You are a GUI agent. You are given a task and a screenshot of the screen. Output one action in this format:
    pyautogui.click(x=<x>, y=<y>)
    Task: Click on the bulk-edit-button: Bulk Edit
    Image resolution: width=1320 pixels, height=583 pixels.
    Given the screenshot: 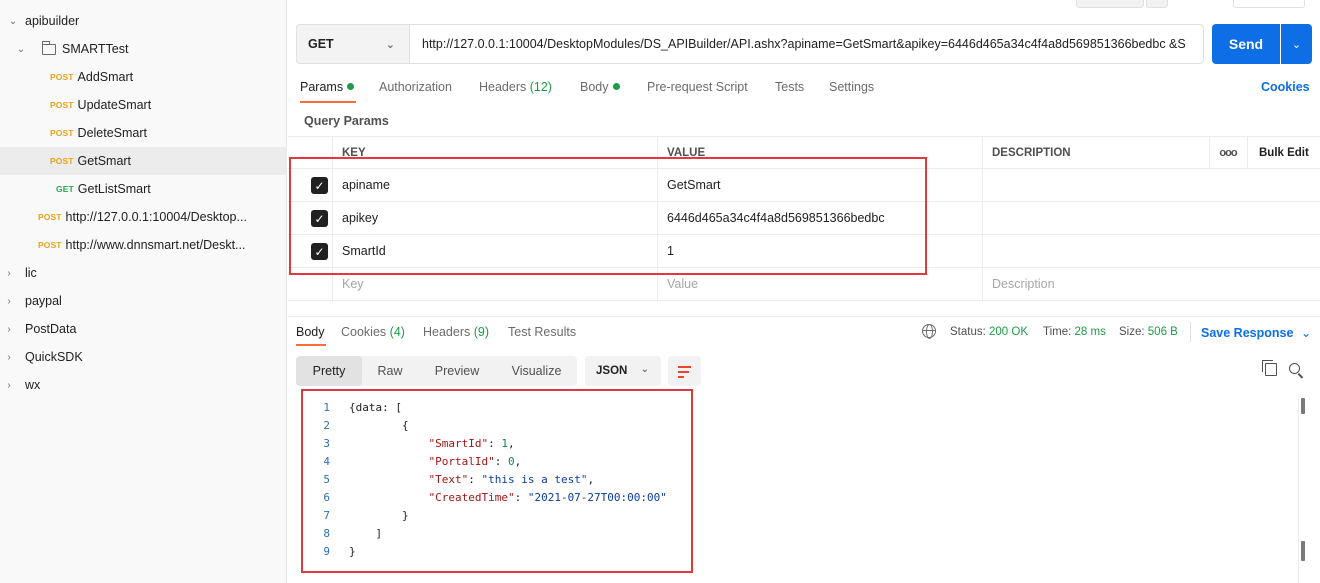 What is the action you would take?
    pyautogui.click(x=1285, y=152)
    